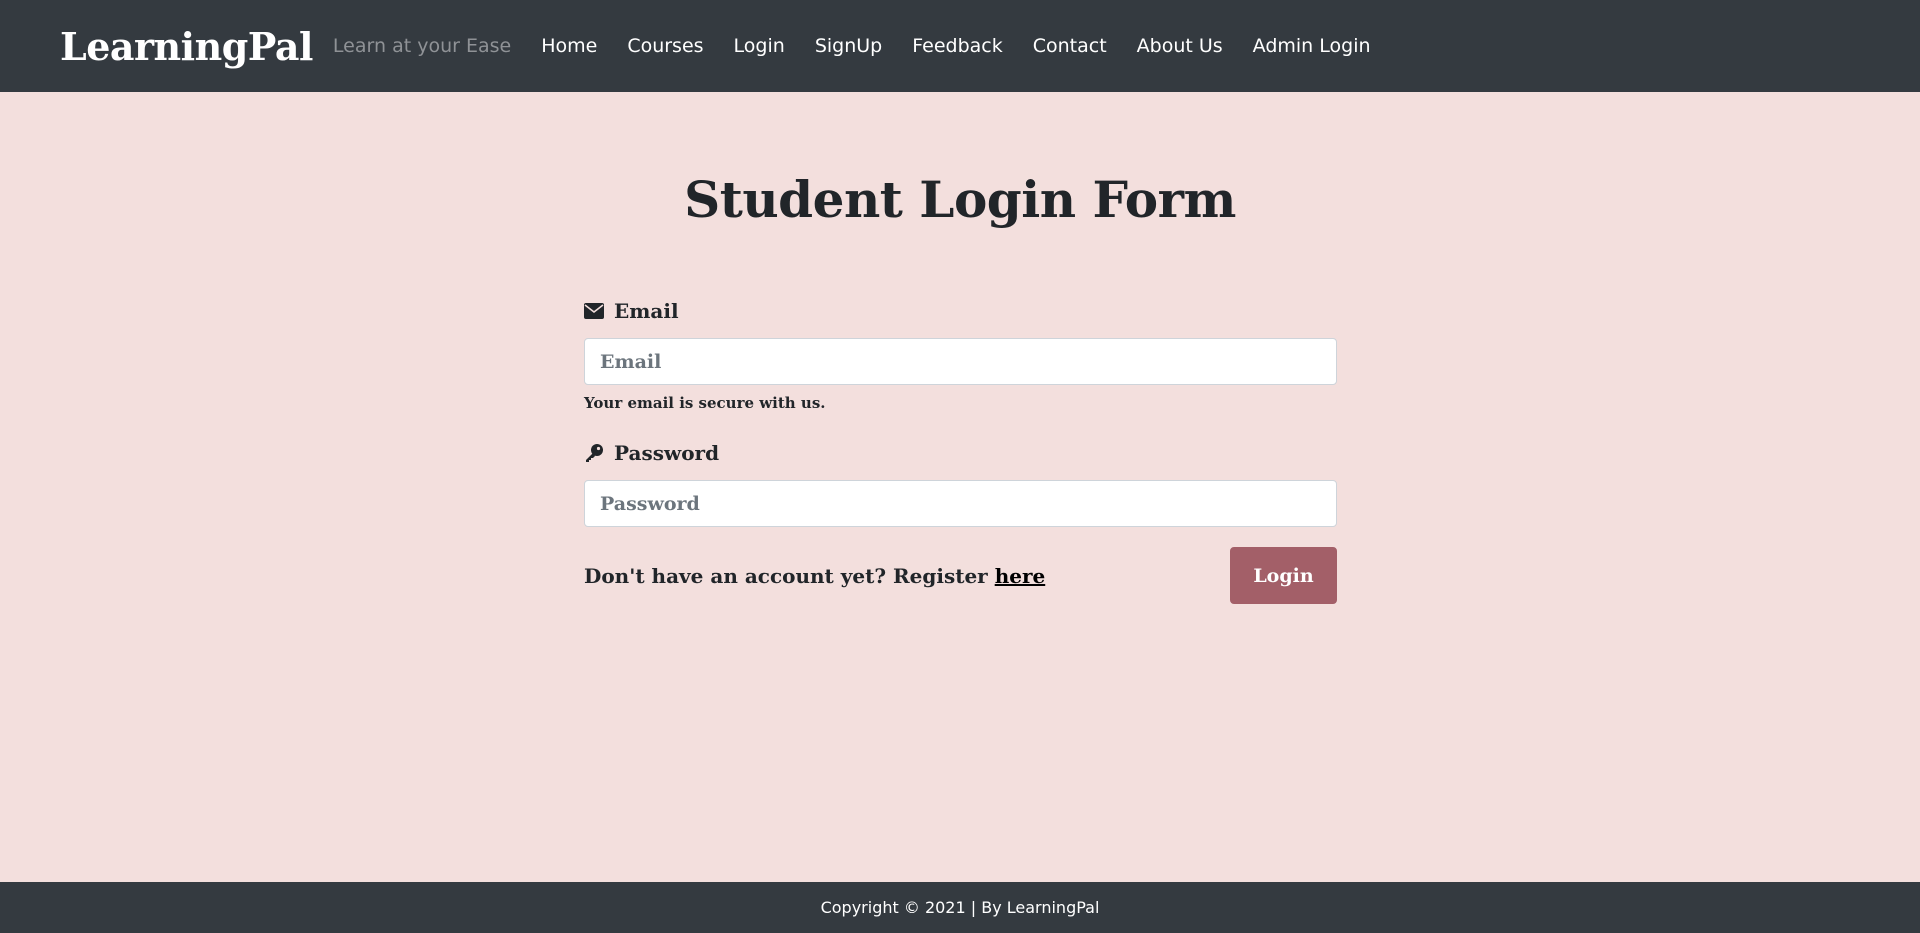 The image size is (1920, 933). I want to click on envelope-icon, so click(594, 311).